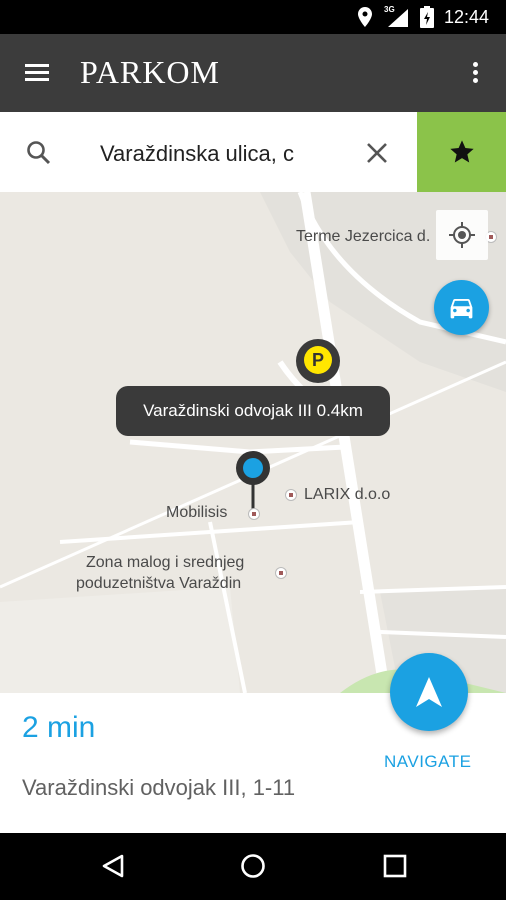  I want to click on star-icon, so click(462, 151).